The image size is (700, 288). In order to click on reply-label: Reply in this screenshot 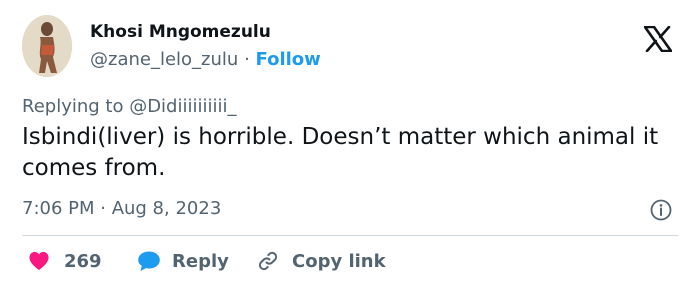, I will do `click(200, 261)`.